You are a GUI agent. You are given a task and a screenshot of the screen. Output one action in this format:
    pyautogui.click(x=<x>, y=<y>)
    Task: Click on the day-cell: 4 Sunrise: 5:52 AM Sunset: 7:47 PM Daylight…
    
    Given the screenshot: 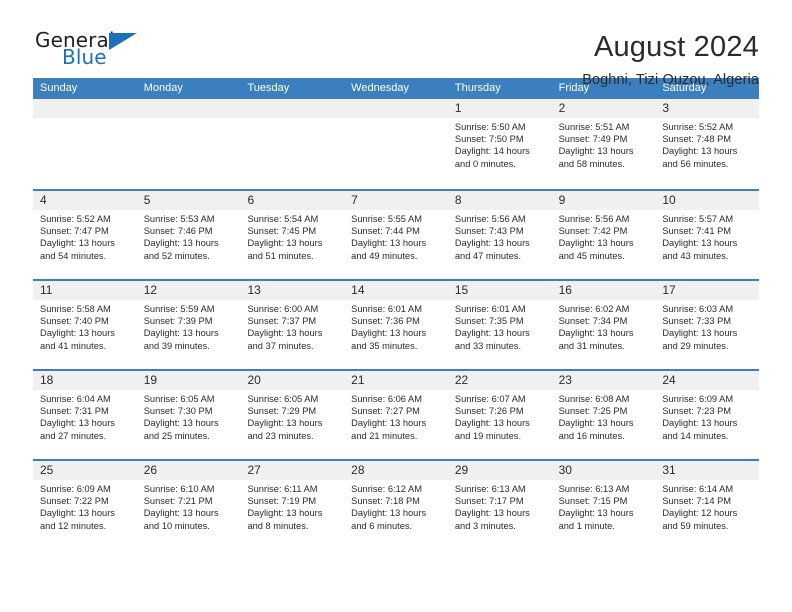 What is the action you would take?
    pyautogui.click(x=85, y=235)
    